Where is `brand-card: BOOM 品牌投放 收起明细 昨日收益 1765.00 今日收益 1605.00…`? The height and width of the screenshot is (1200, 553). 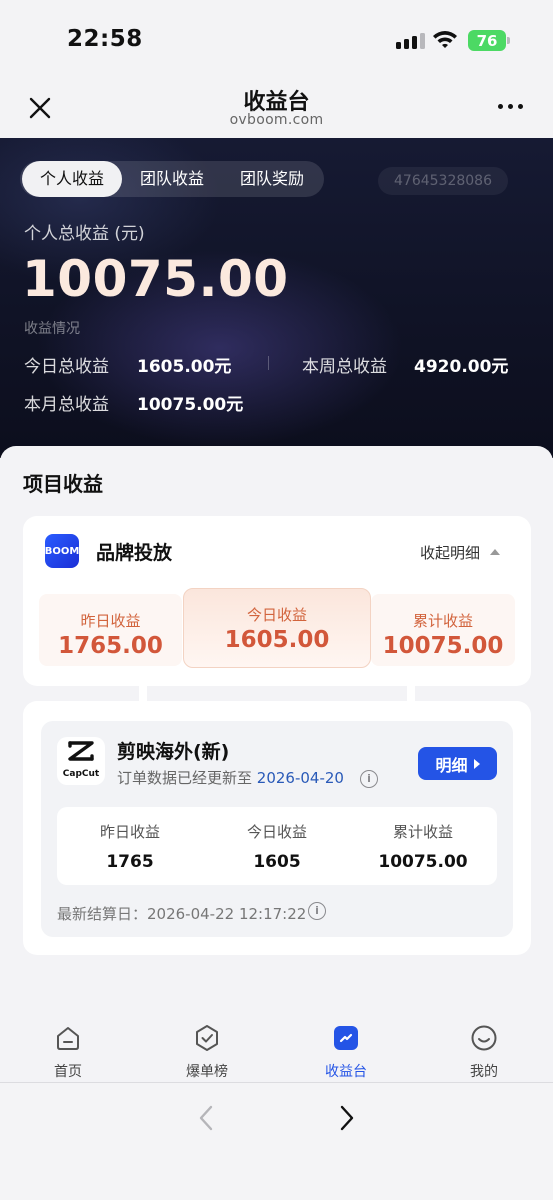
brand-card: BOOM 品牌投放 收起明细 昨日收益 1765.00 今日收益 1605.00… is located at coordinates (277, 601).